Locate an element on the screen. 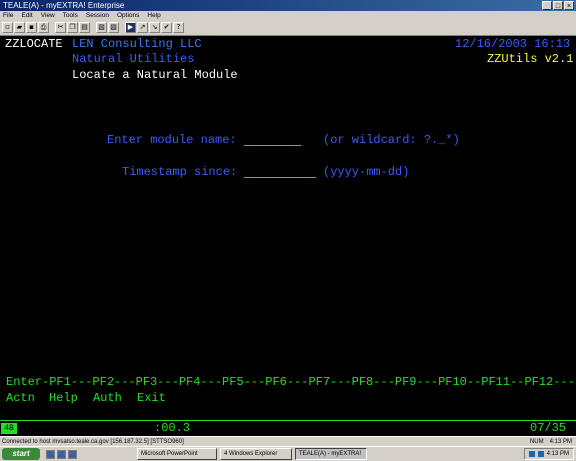  menu-options: Options is located at coordinates (128, 15).